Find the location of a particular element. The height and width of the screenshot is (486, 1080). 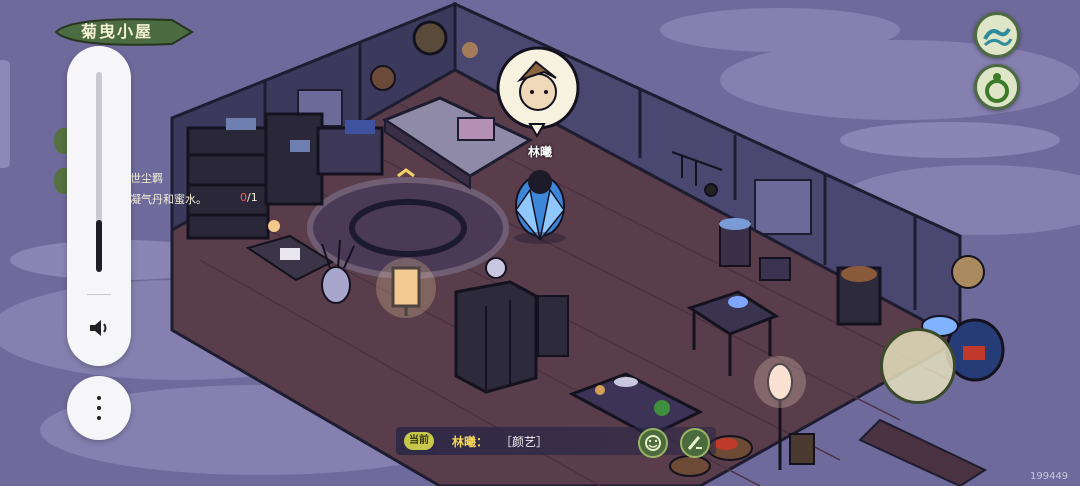

skill-button is located at coordinates (997, 35).